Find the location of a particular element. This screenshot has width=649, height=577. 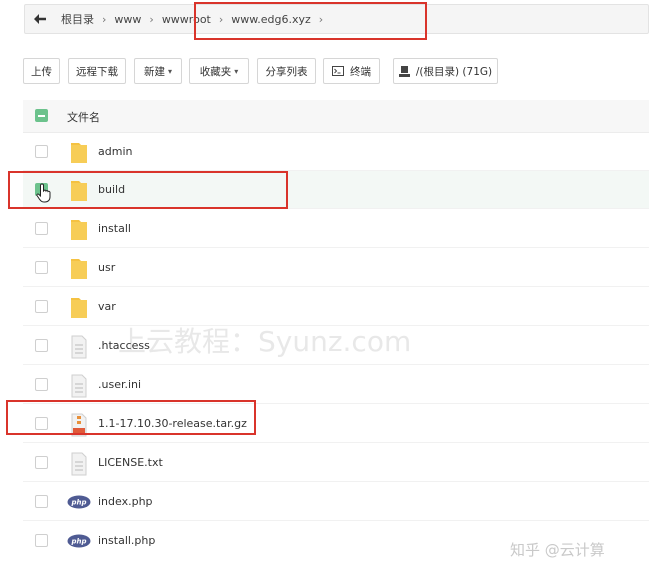

file-name: install.php is located at coordinates (126, 540).